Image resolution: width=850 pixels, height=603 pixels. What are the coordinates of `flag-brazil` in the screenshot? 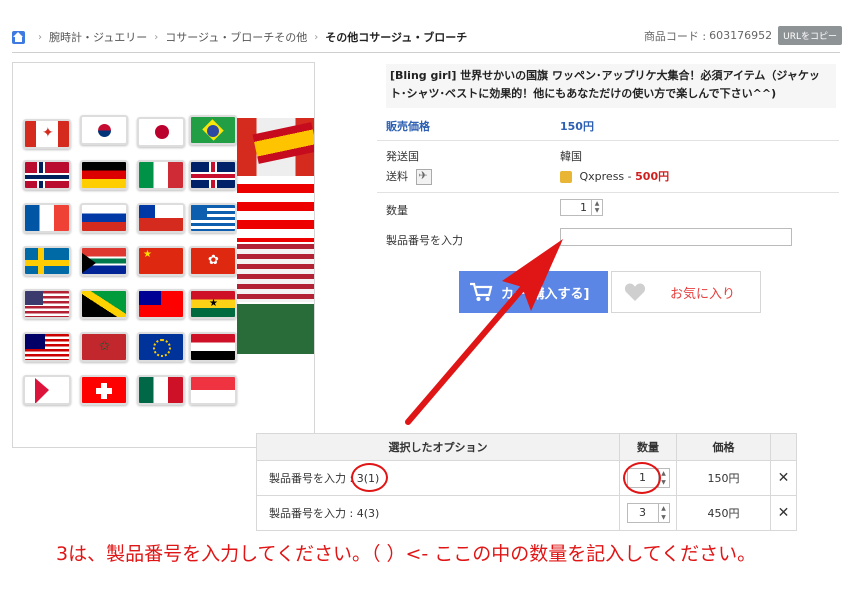 It's located at (213, 130).